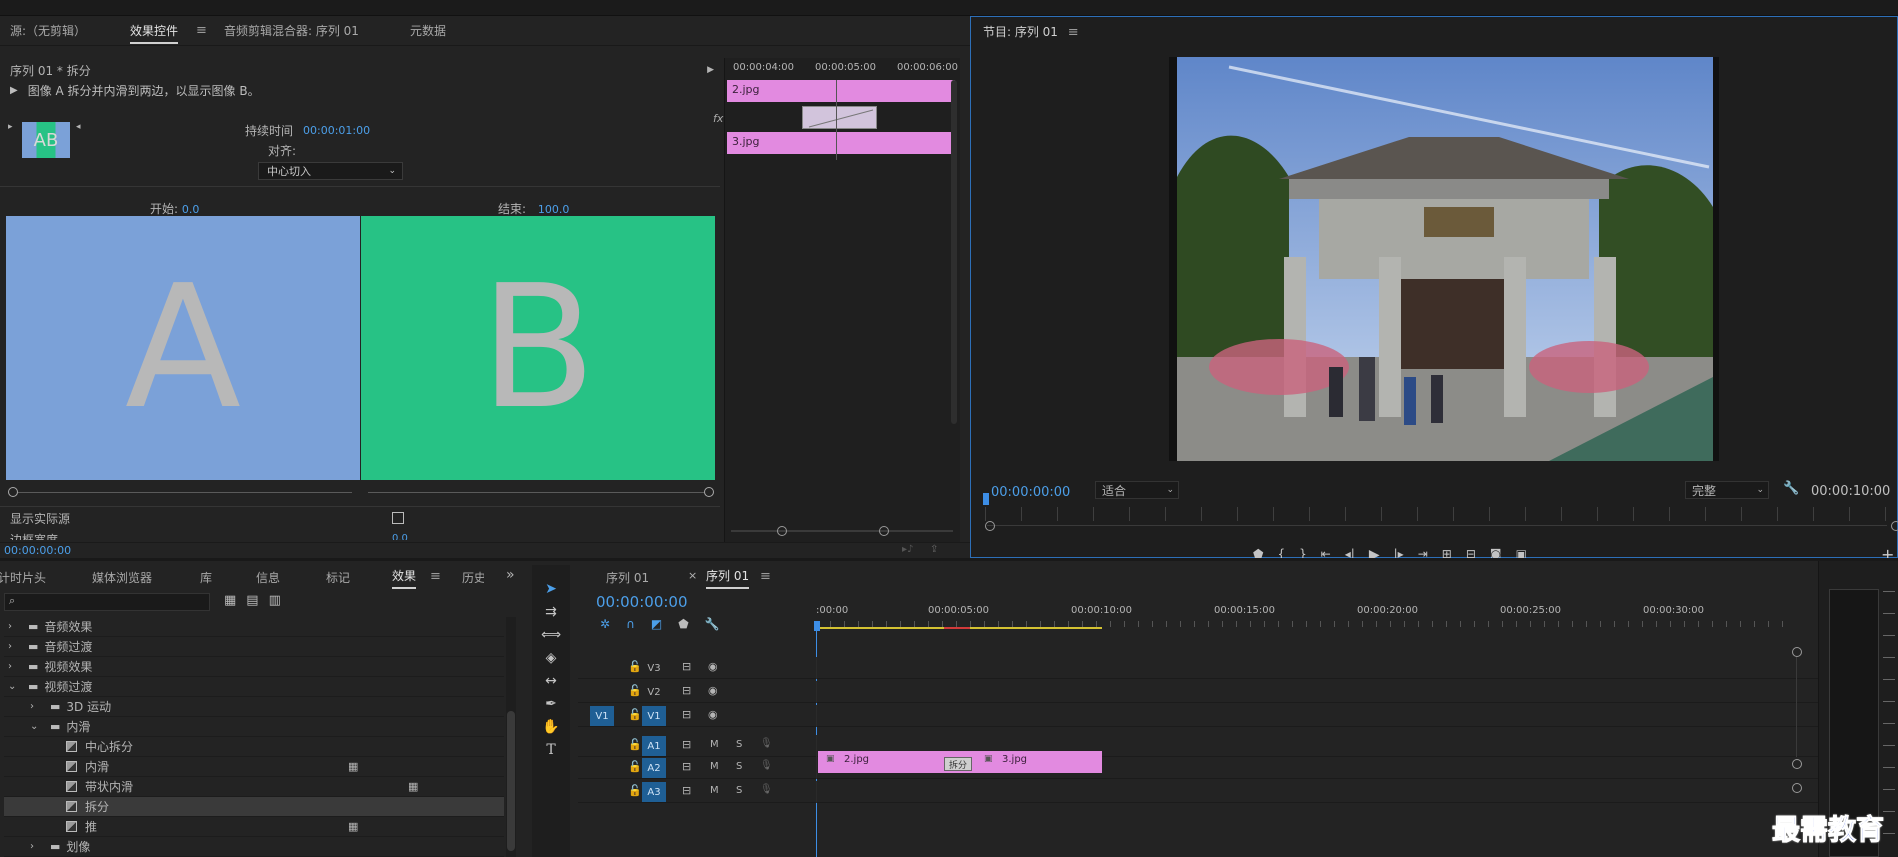 The height and width of the screenshot is (857, 1898). What do you see at coordinates (884, 531) in the screenshot?
I see `mini-zoom-handle-right` at bounding box center [884, 531].